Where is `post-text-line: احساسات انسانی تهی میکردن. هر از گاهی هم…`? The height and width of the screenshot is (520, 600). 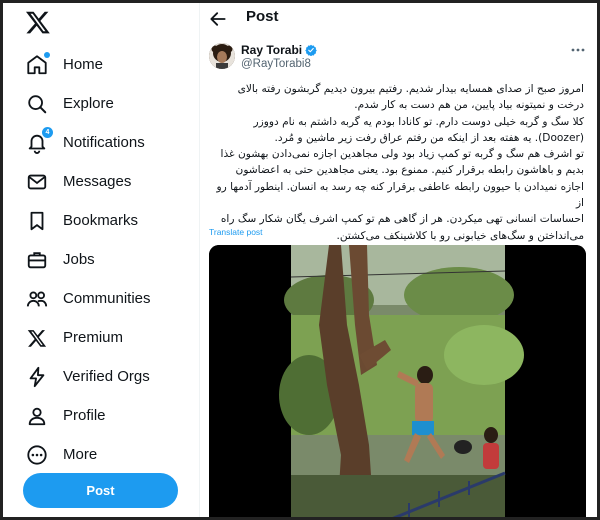
post-text-line: احساسات انسانی تهی میکردن. هر از گاهی هم… is located at coordinates (402, 219).